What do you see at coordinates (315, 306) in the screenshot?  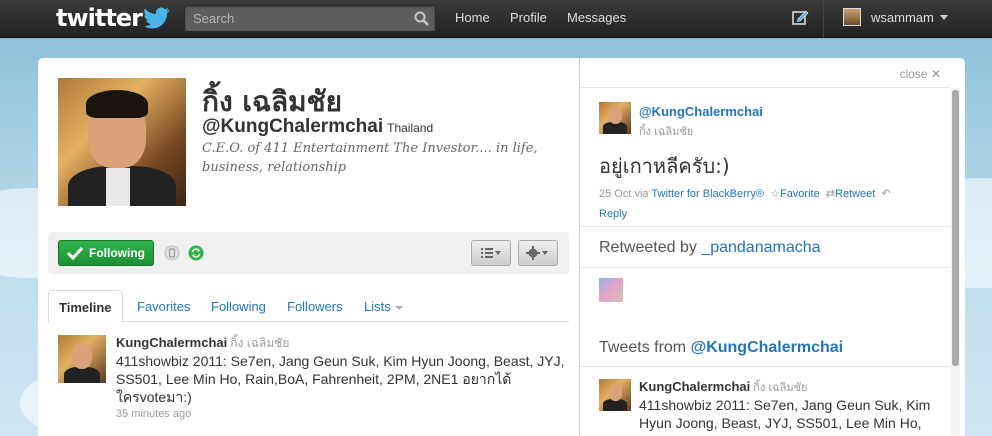 I see `tab-followers: Followers` at bounding box center [315, 306].